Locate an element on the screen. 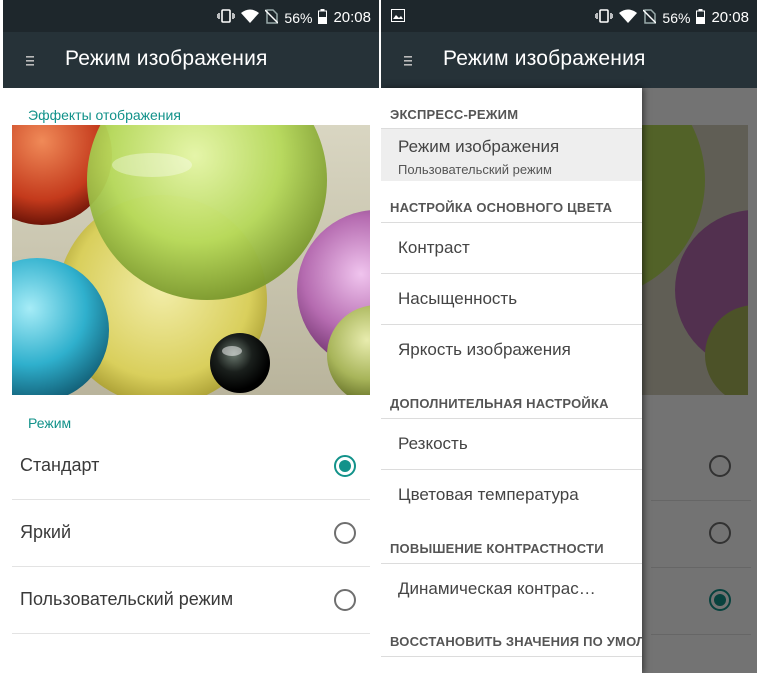  drawer-item-subtitle: Пользовательский режим is located at coordinates (475, 169).